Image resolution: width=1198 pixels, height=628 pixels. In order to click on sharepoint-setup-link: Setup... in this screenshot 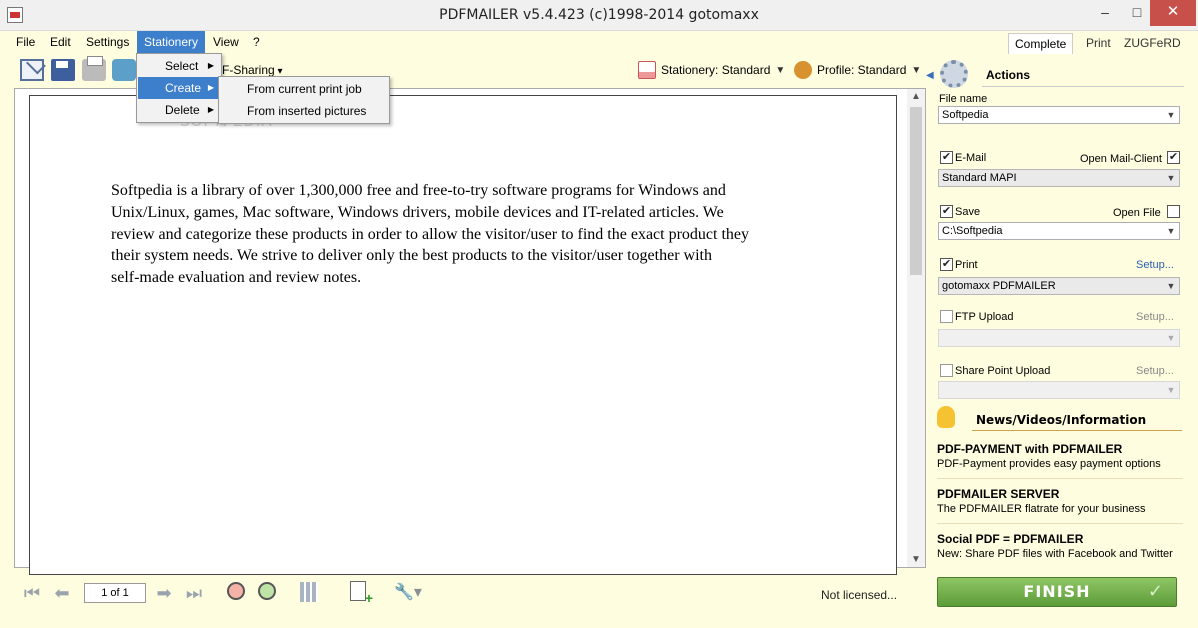, I will do `click(1155, 371)`.